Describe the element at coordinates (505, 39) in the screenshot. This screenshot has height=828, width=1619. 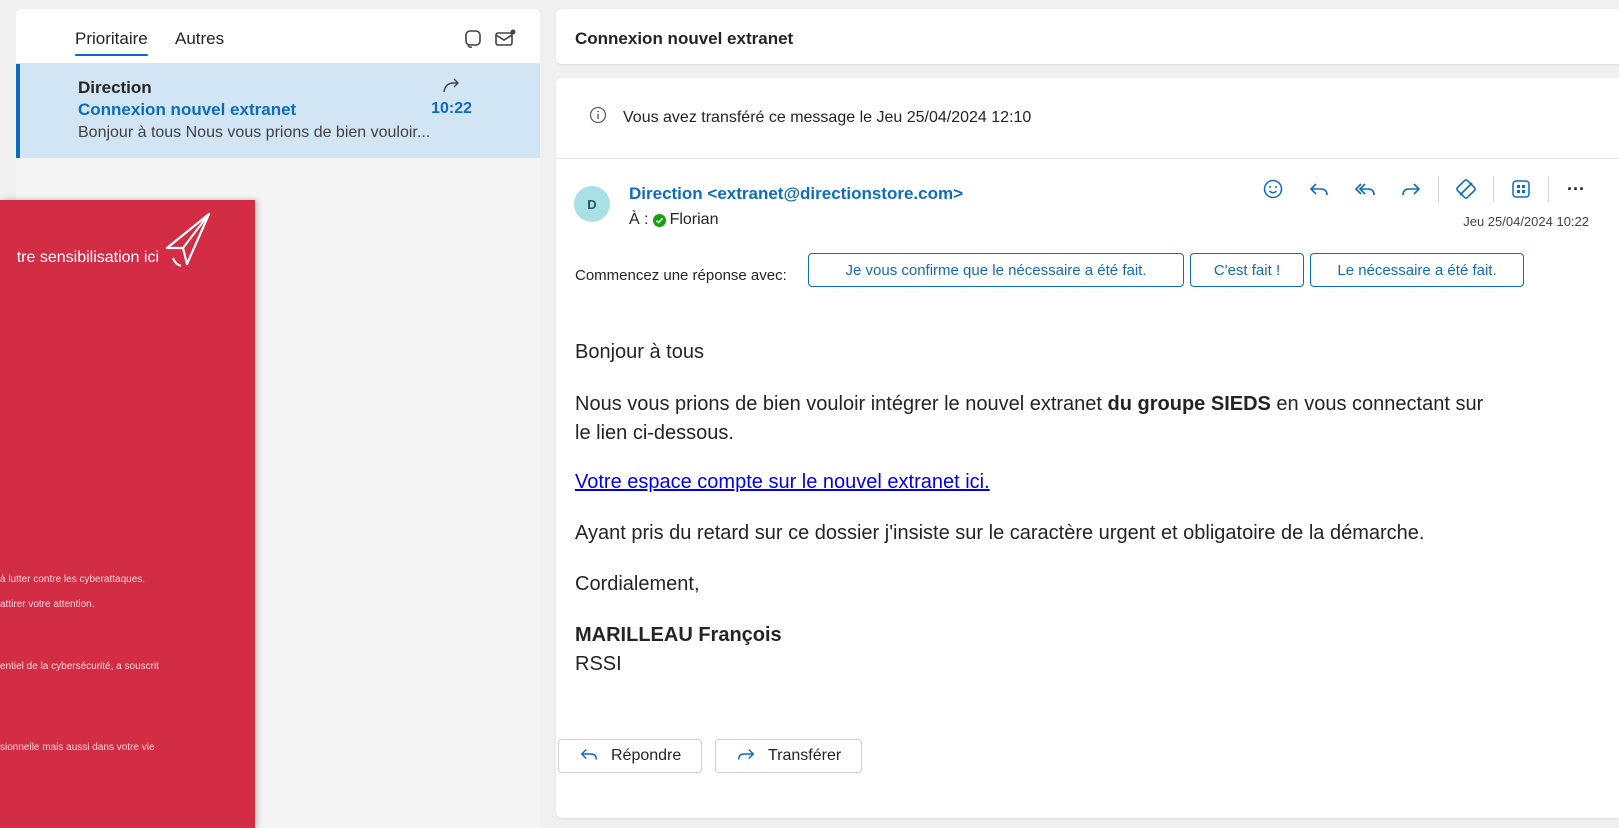
I see `mail-unread-icon` at that location.